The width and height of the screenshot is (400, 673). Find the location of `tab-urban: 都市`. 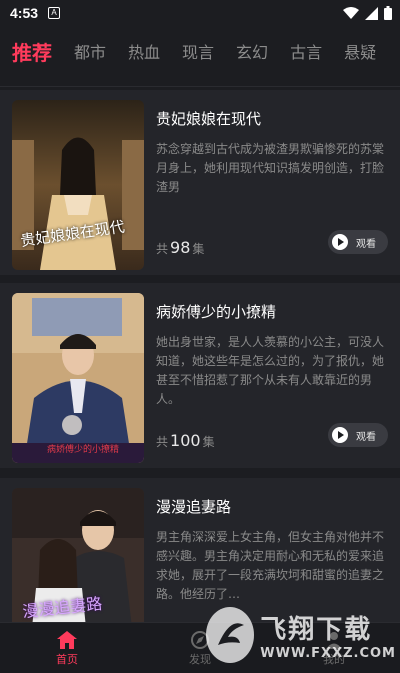

tab-urban: 都市 is located at coordinates (90, 51).